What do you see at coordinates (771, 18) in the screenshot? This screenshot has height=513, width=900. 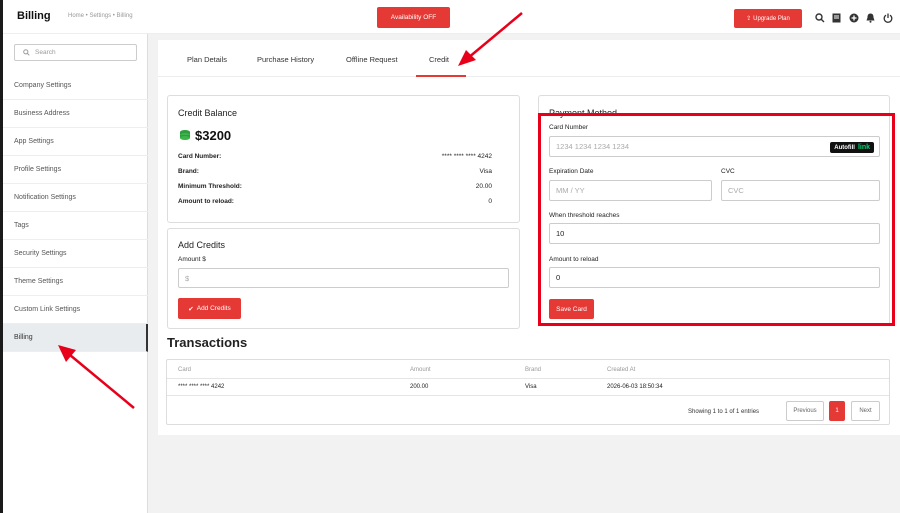 I see `upgrade-plan-label: Upgrade Plan` at bounding box center [771, 18].